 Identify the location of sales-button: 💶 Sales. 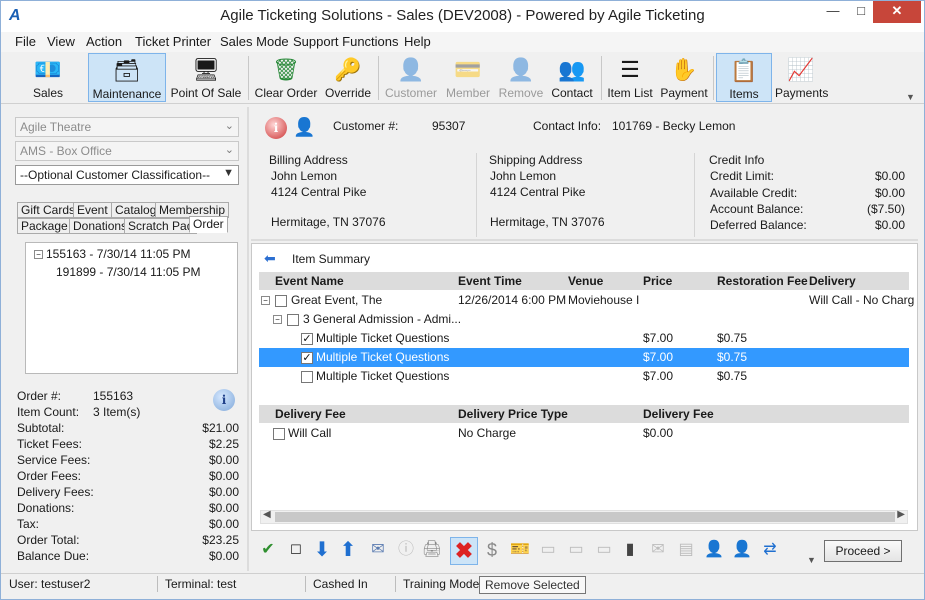
(48, 77).